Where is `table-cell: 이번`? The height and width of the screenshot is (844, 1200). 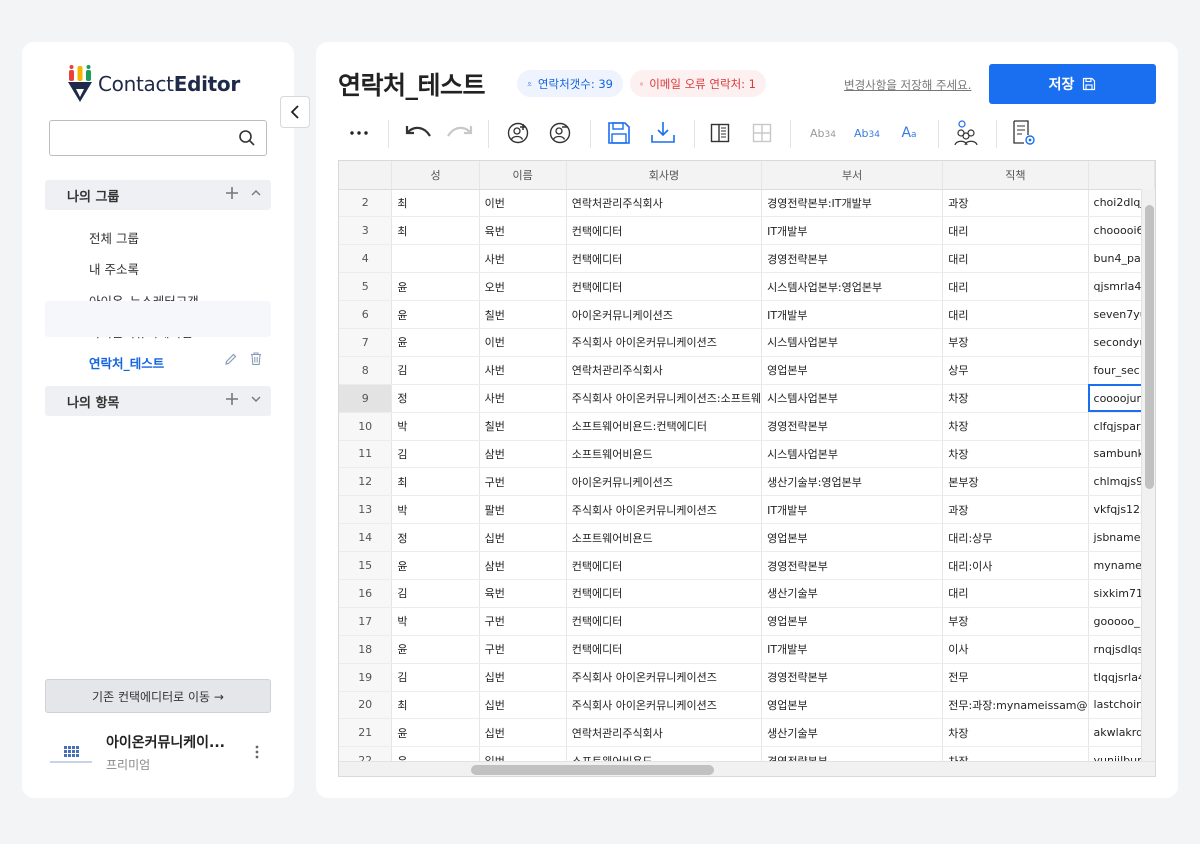
table-cell: 이번 is located at coordinates (523, 203).